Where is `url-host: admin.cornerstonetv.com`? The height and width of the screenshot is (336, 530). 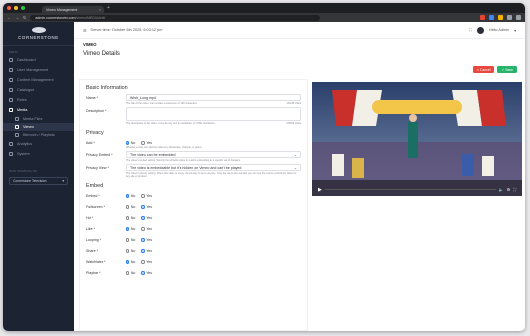
url-host: admin.cornerstonetv.com is located at coordinates (55, 17).